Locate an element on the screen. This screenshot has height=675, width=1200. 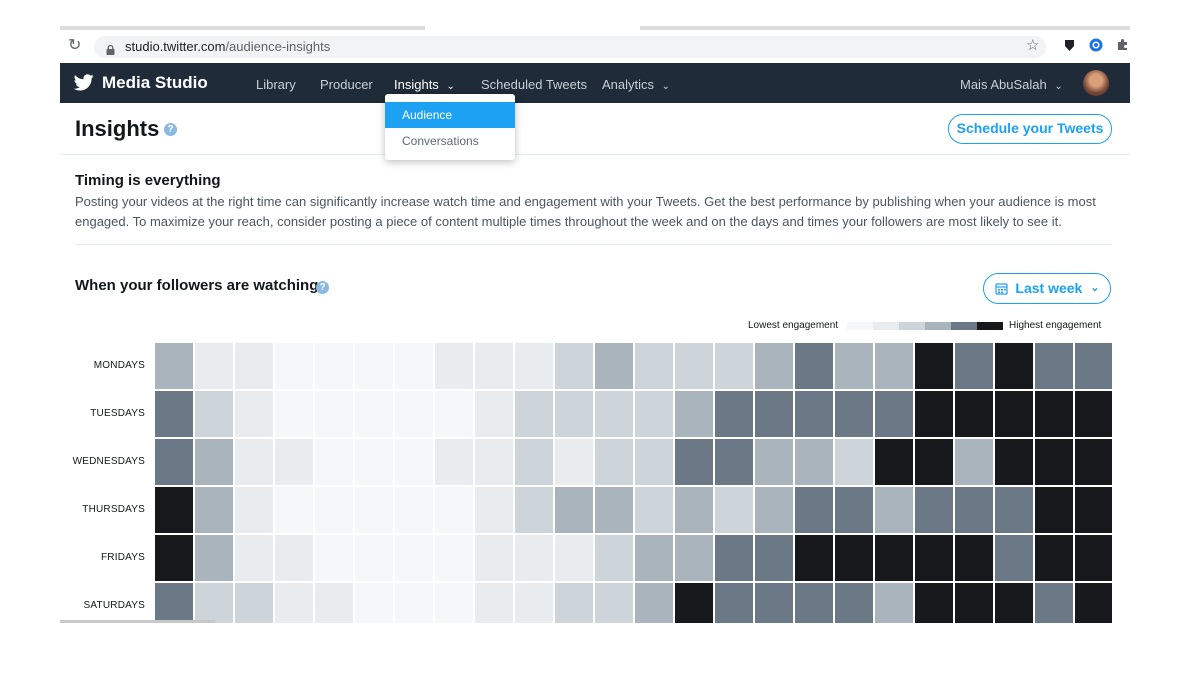
nav-insights: Insights ⌄ is located at coordinates (424, 84).